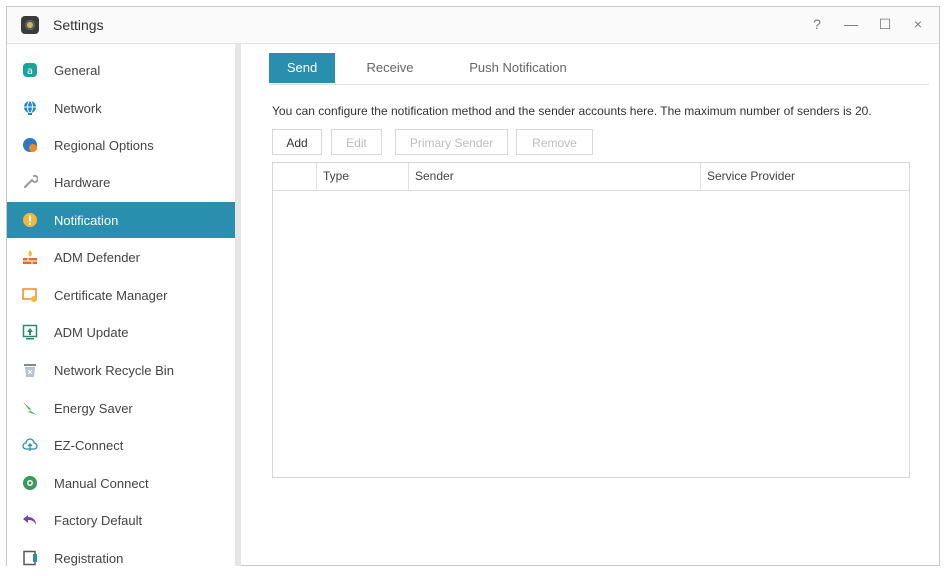  Describe the element at coordinates (93, 408) in the screenshot. I see `sidebar-item-label: Energy Saver` at that location.